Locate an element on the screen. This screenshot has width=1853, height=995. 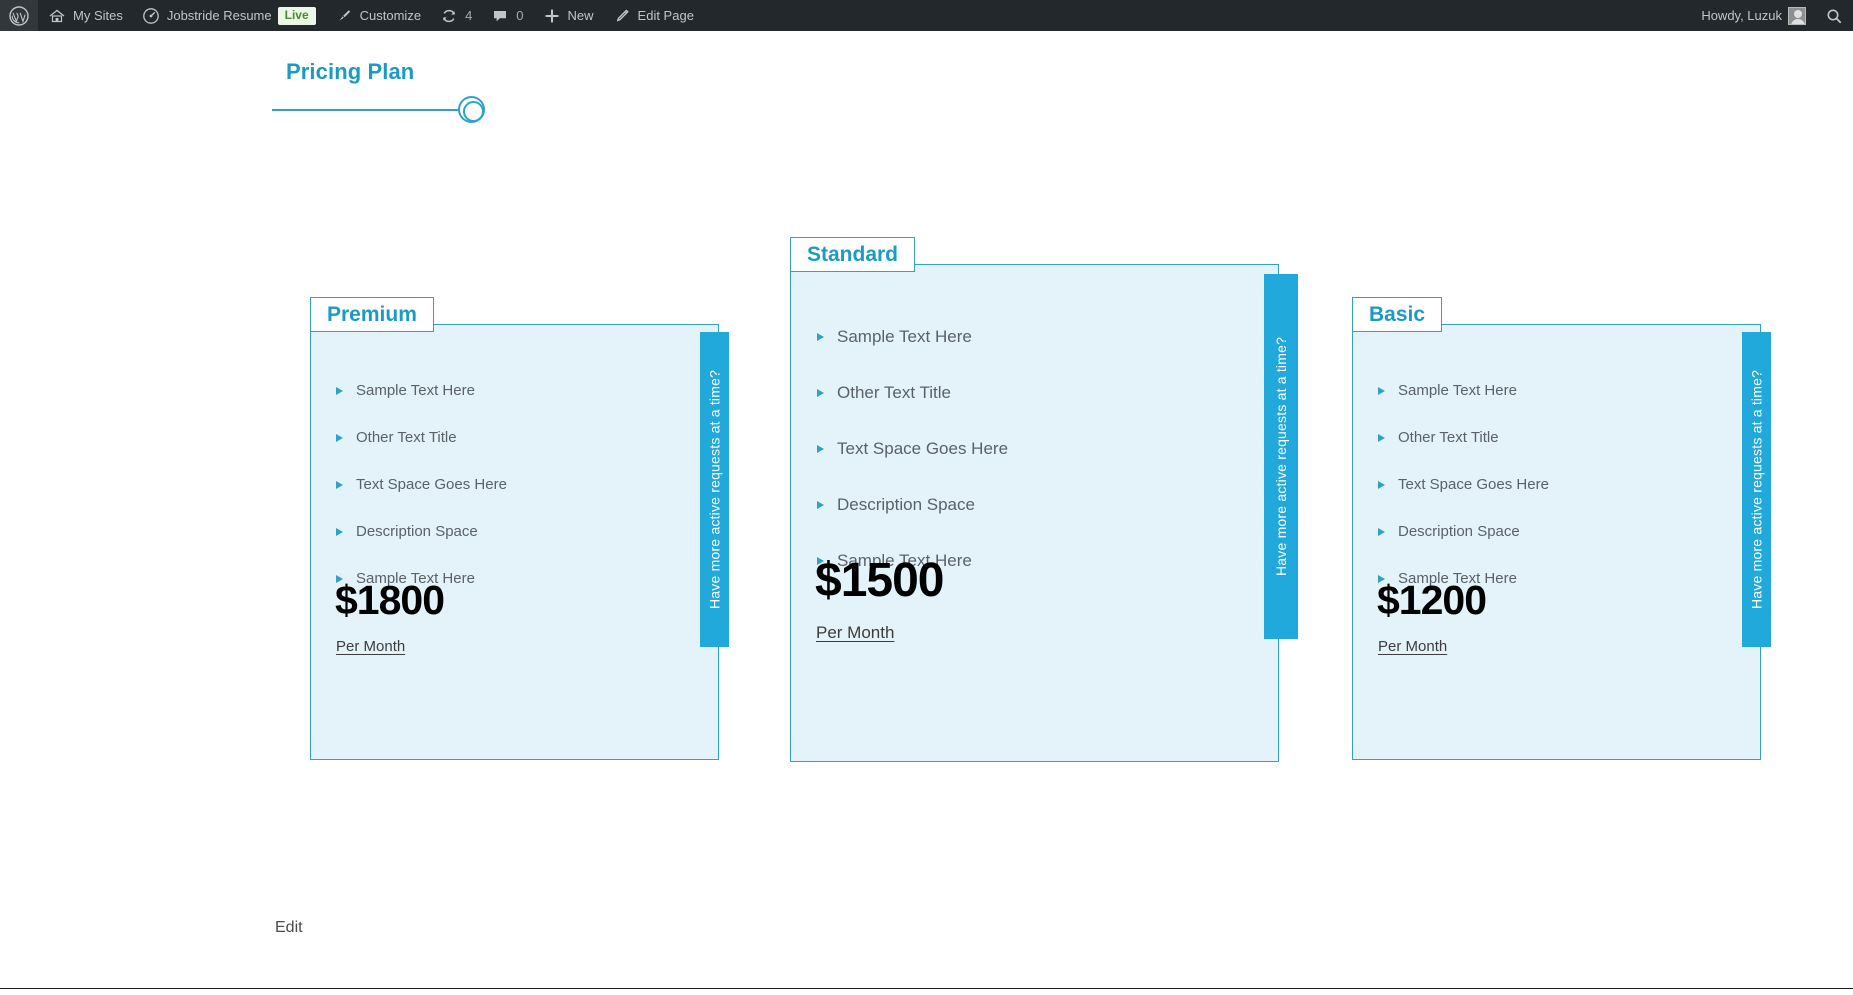
paintbrush-icon is located at coordinates (344, 16).